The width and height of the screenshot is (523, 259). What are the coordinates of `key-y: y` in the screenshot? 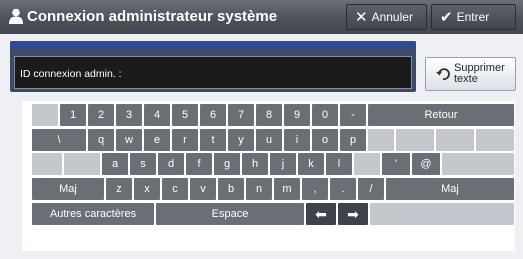 It's located at (241, 140).